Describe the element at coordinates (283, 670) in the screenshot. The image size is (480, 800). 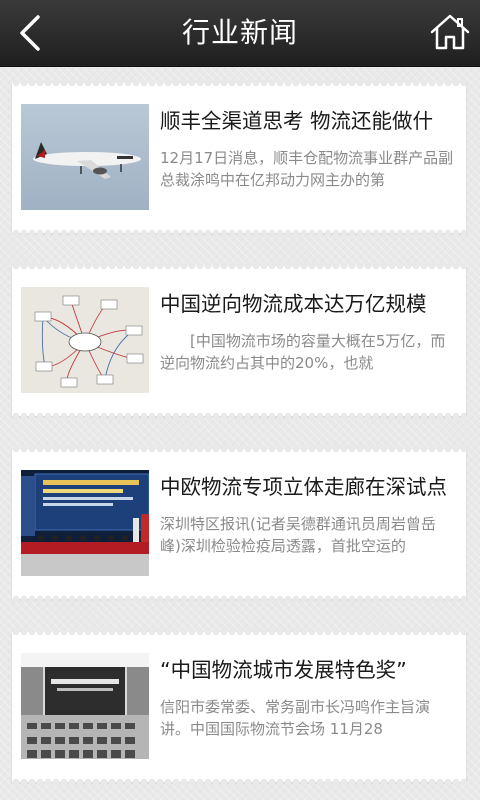
I see `news-title: “中国物流城市发展特色奖”` at that location.